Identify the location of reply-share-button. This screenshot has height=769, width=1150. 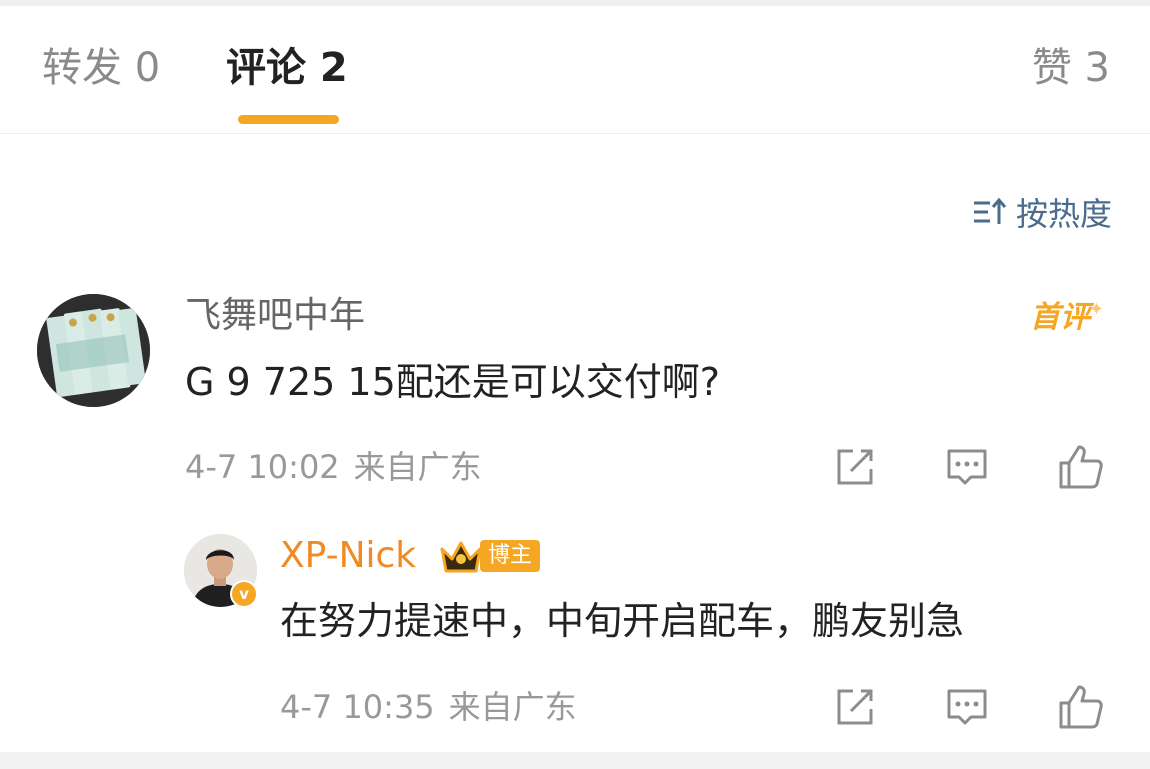
(855, 707).